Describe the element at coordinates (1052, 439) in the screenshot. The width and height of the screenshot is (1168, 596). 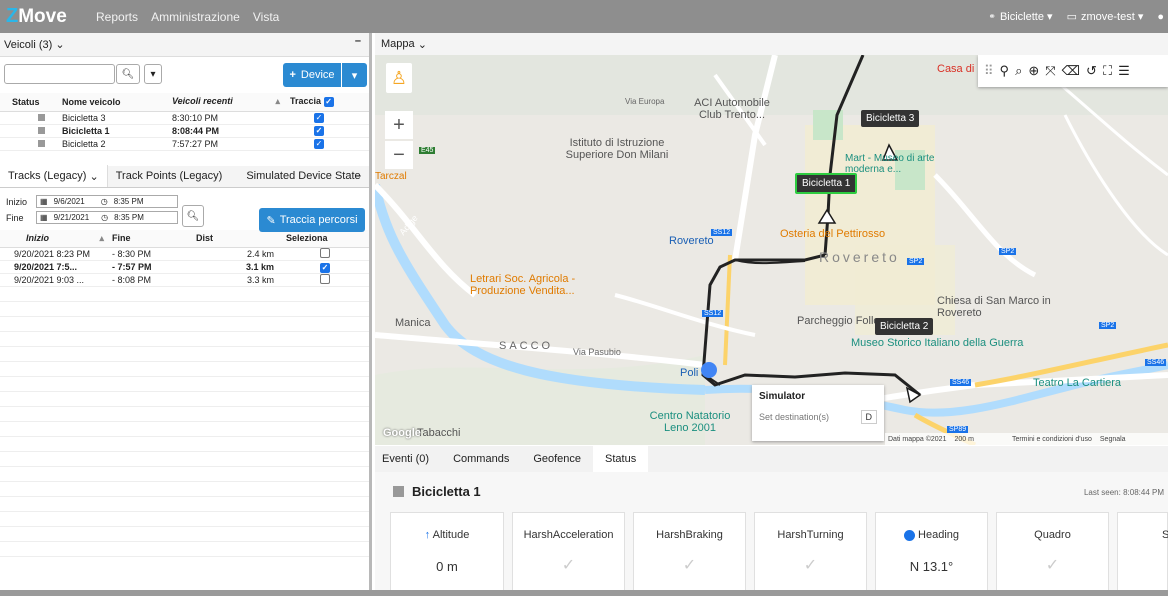
I see `terms-link: Termini e condizioni d'uso` at that location.